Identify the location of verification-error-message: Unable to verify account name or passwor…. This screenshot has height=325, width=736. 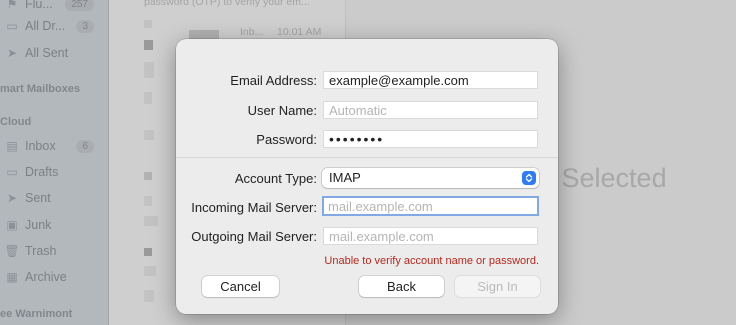
(431, 261).